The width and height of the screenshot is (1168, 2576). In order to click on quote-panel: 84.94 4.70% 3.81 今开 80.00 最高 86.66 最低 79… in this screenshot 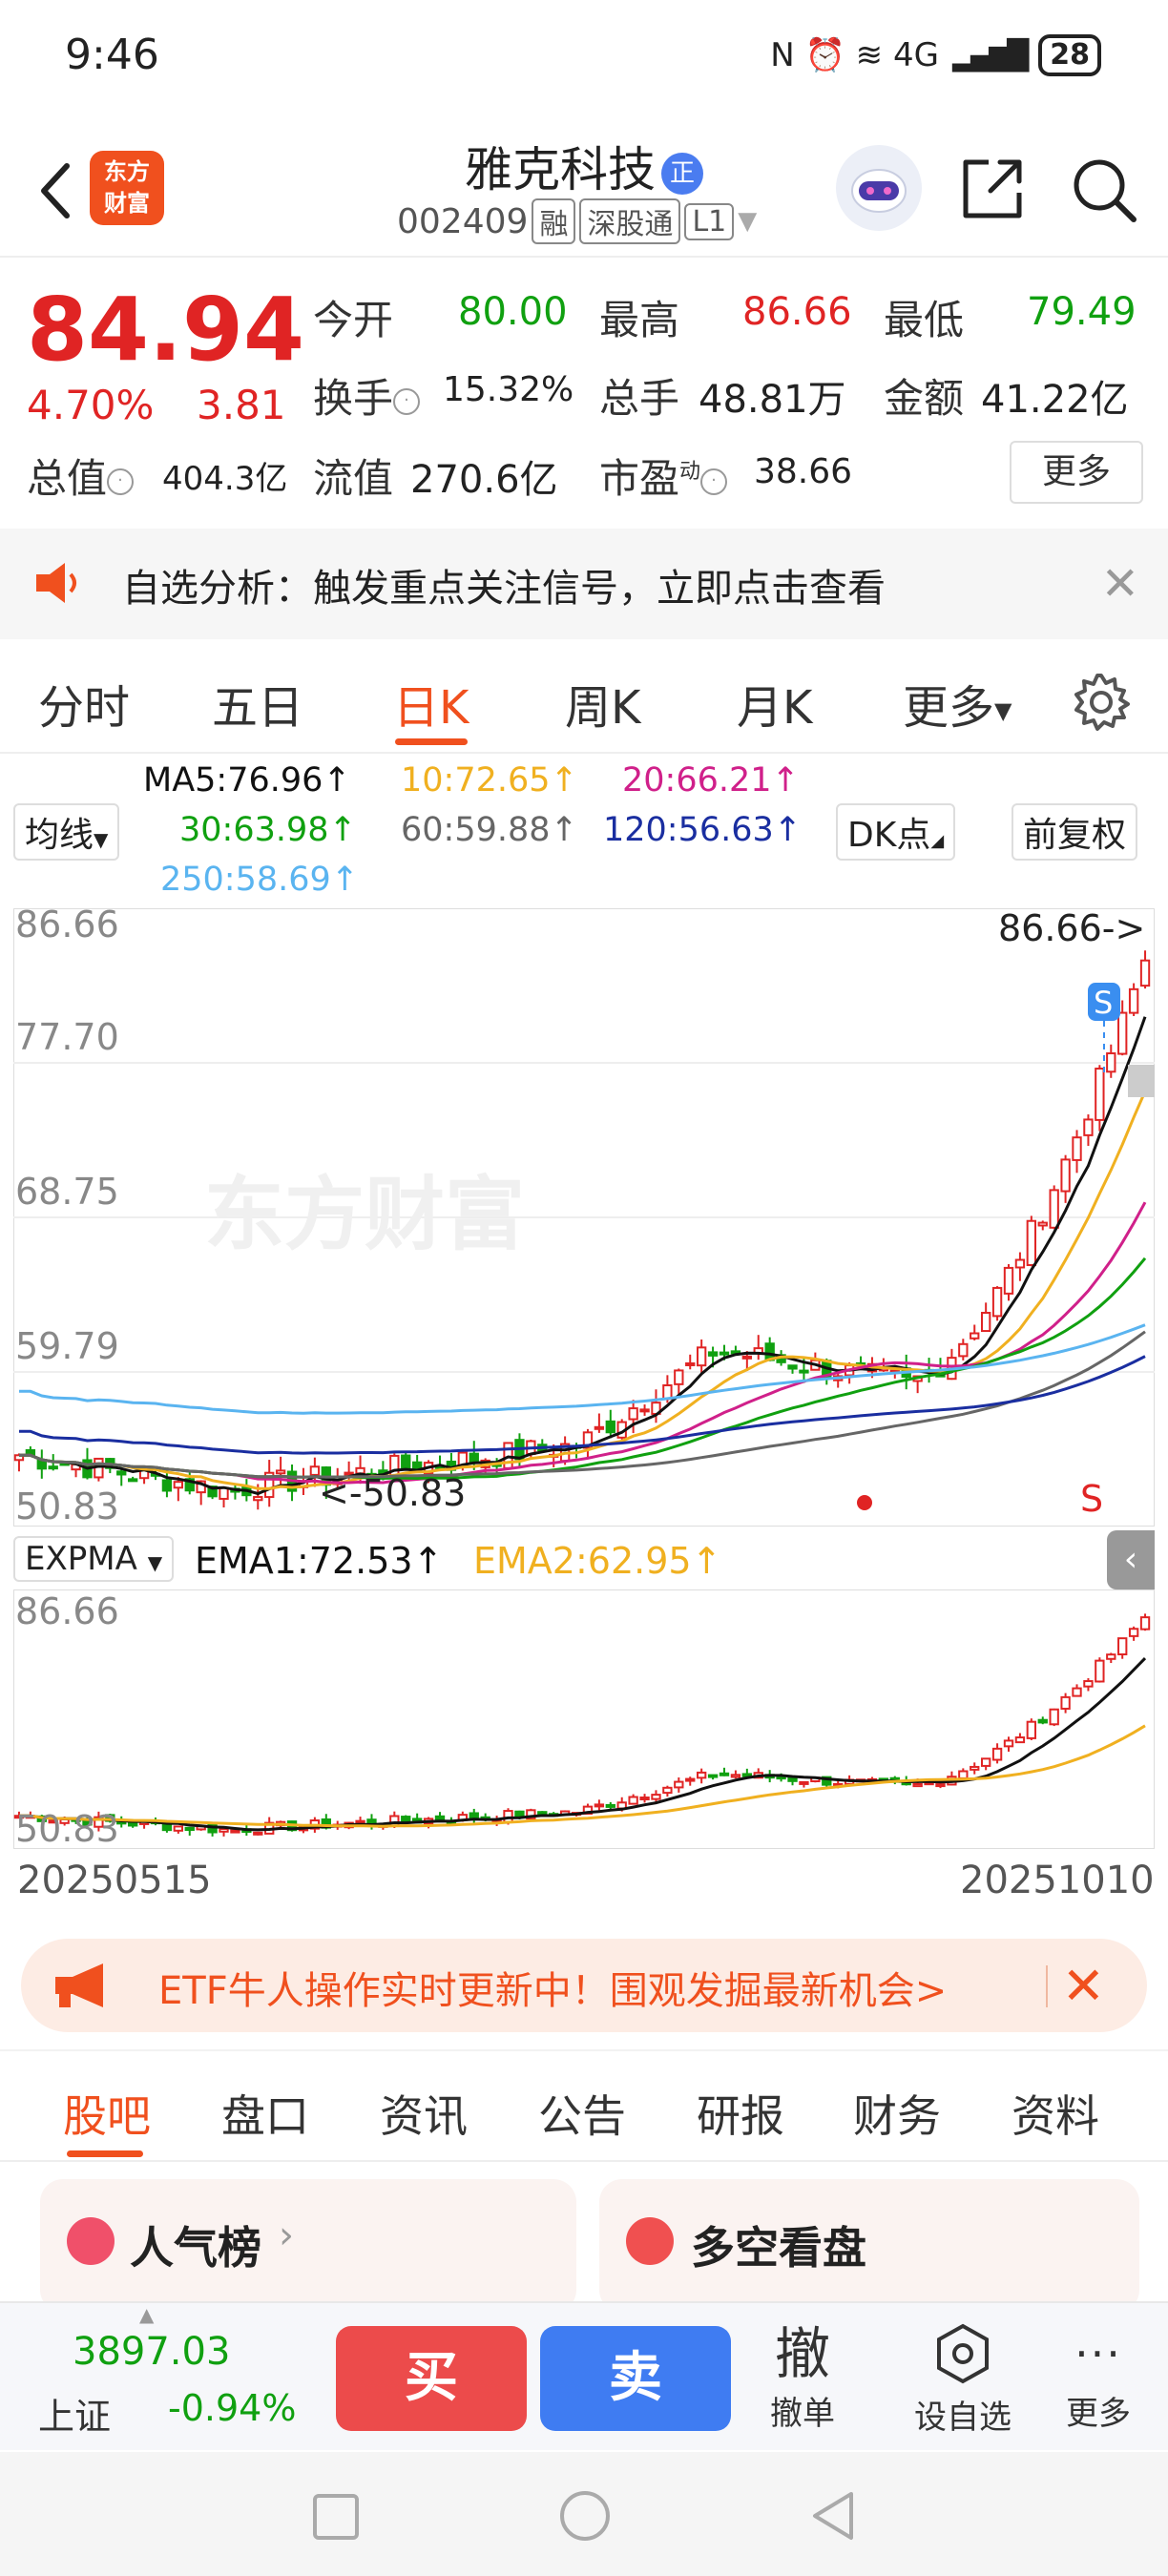, I will do `click(584, 393)`.